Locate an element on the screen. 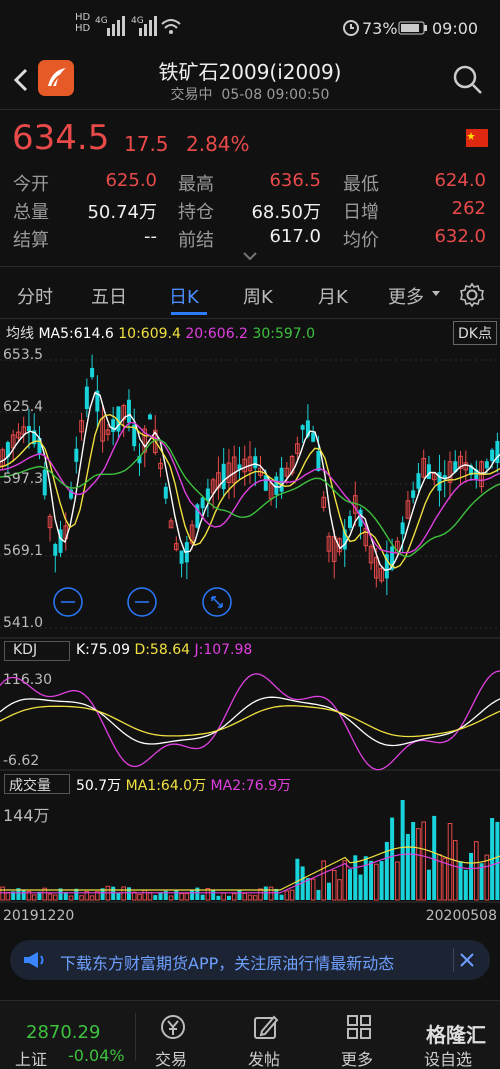 Image resolution: width=500 pixels, height=1069 pixels. gear-icon is located at coordinates (472, 295).